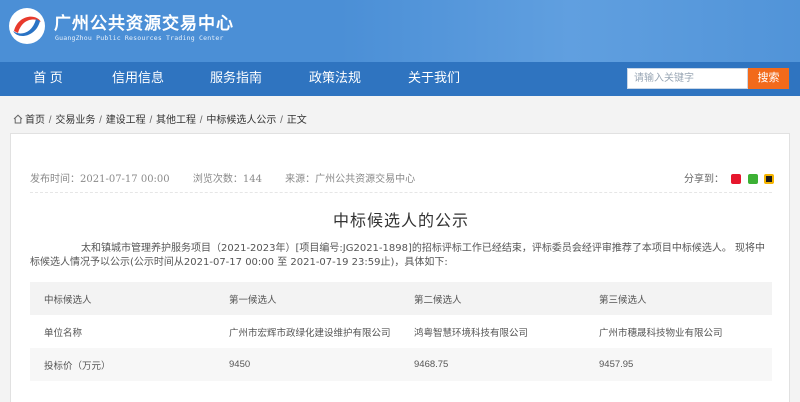 The height and width of the screenshot is (402, 800). What do you see at coordinates (307, 331) in the screenshot?
I see `table-cell: 广州市宏辉市政绿化建设维护有限公司` at bounding box center [307, 331].